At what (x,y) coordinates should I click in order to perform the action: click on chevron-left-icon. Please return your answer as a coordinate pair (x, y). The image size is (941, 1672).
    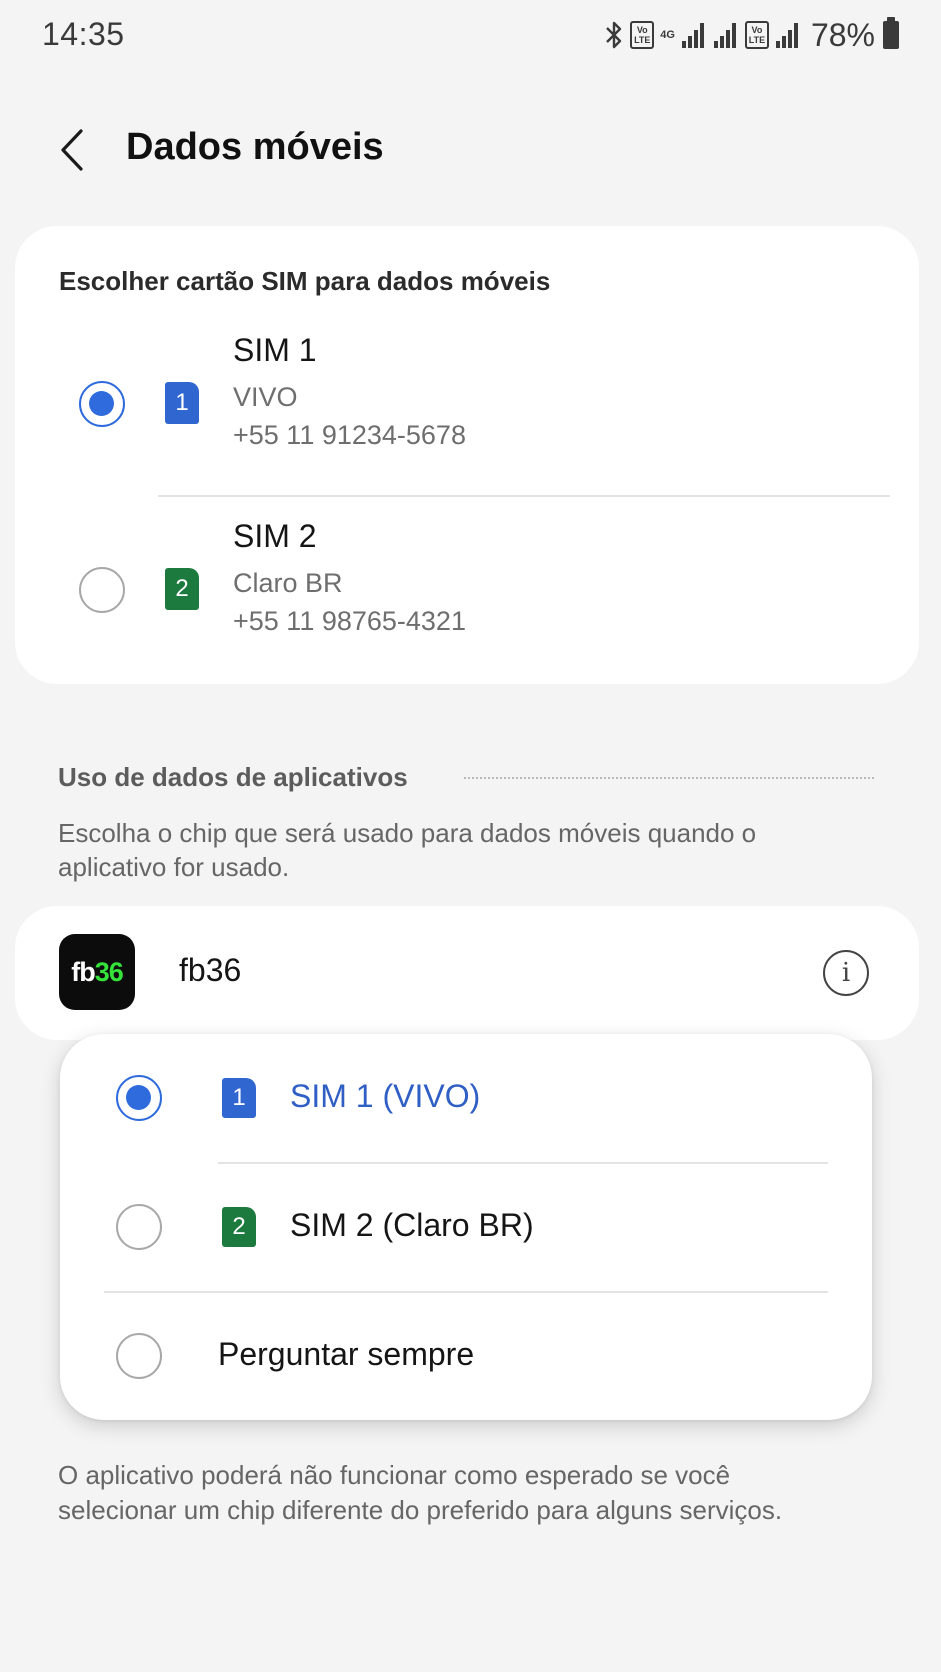
    Looking at the image, I should click on (72, 150).